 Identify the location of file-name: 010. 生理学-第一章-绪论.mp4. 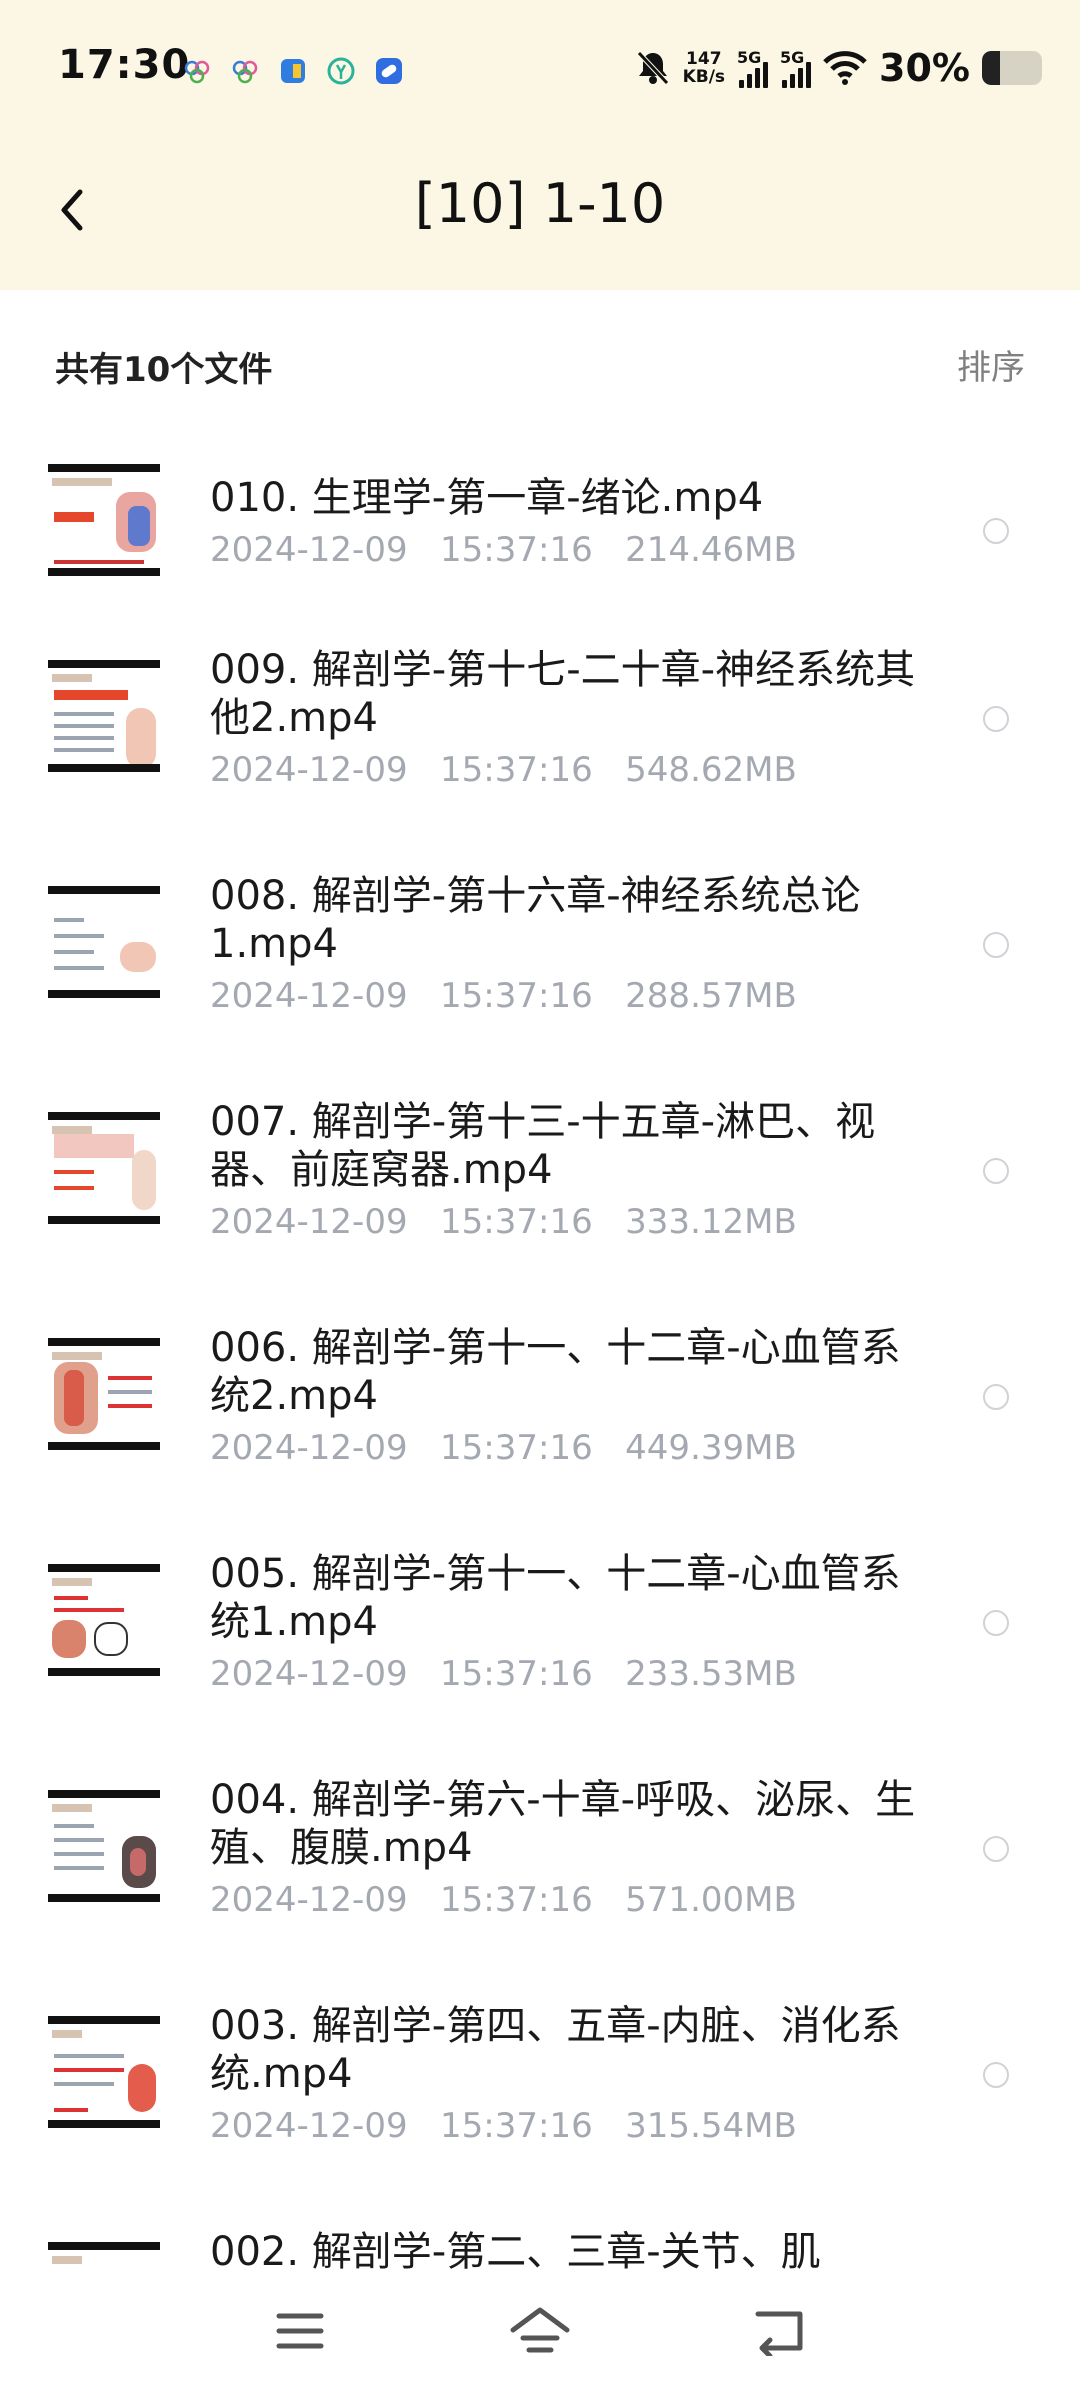
(487, 498).